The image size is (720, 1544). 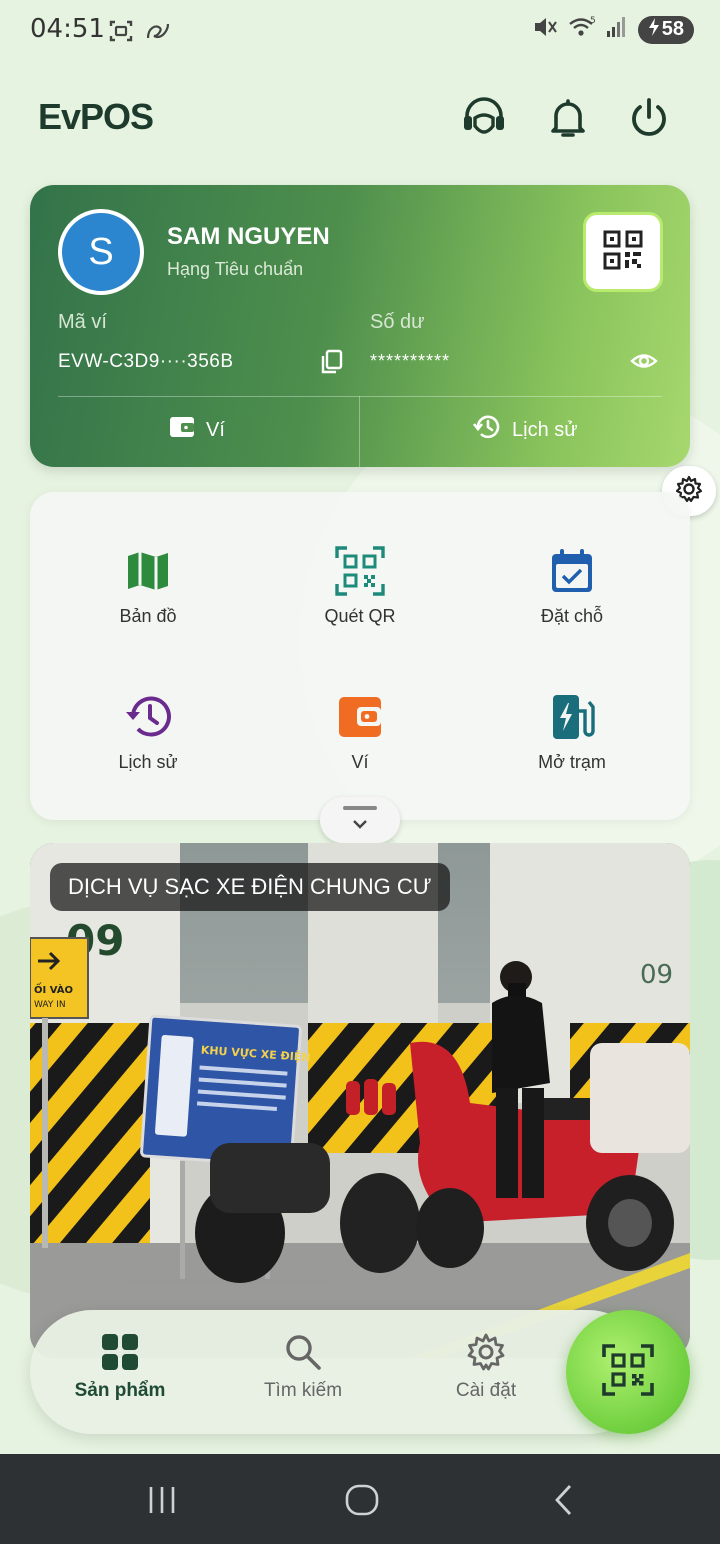 What do you see at coordinates (656, 975) in the screenshot?
I see `pillar-number-right: 09` at bounding box center [656, 975].